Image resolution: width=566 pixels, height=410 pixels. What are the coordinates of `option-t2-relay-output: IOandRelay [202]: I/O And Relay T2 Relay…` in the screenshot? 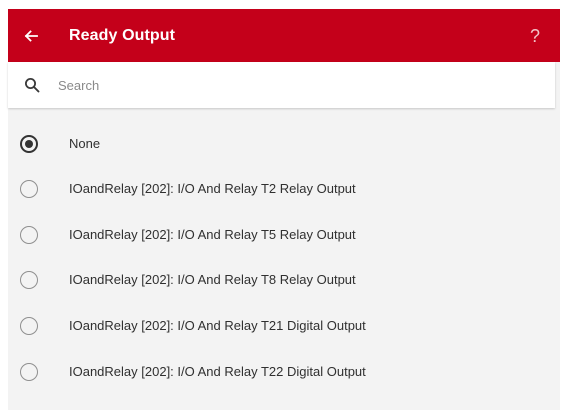 It's located at (284, 189).